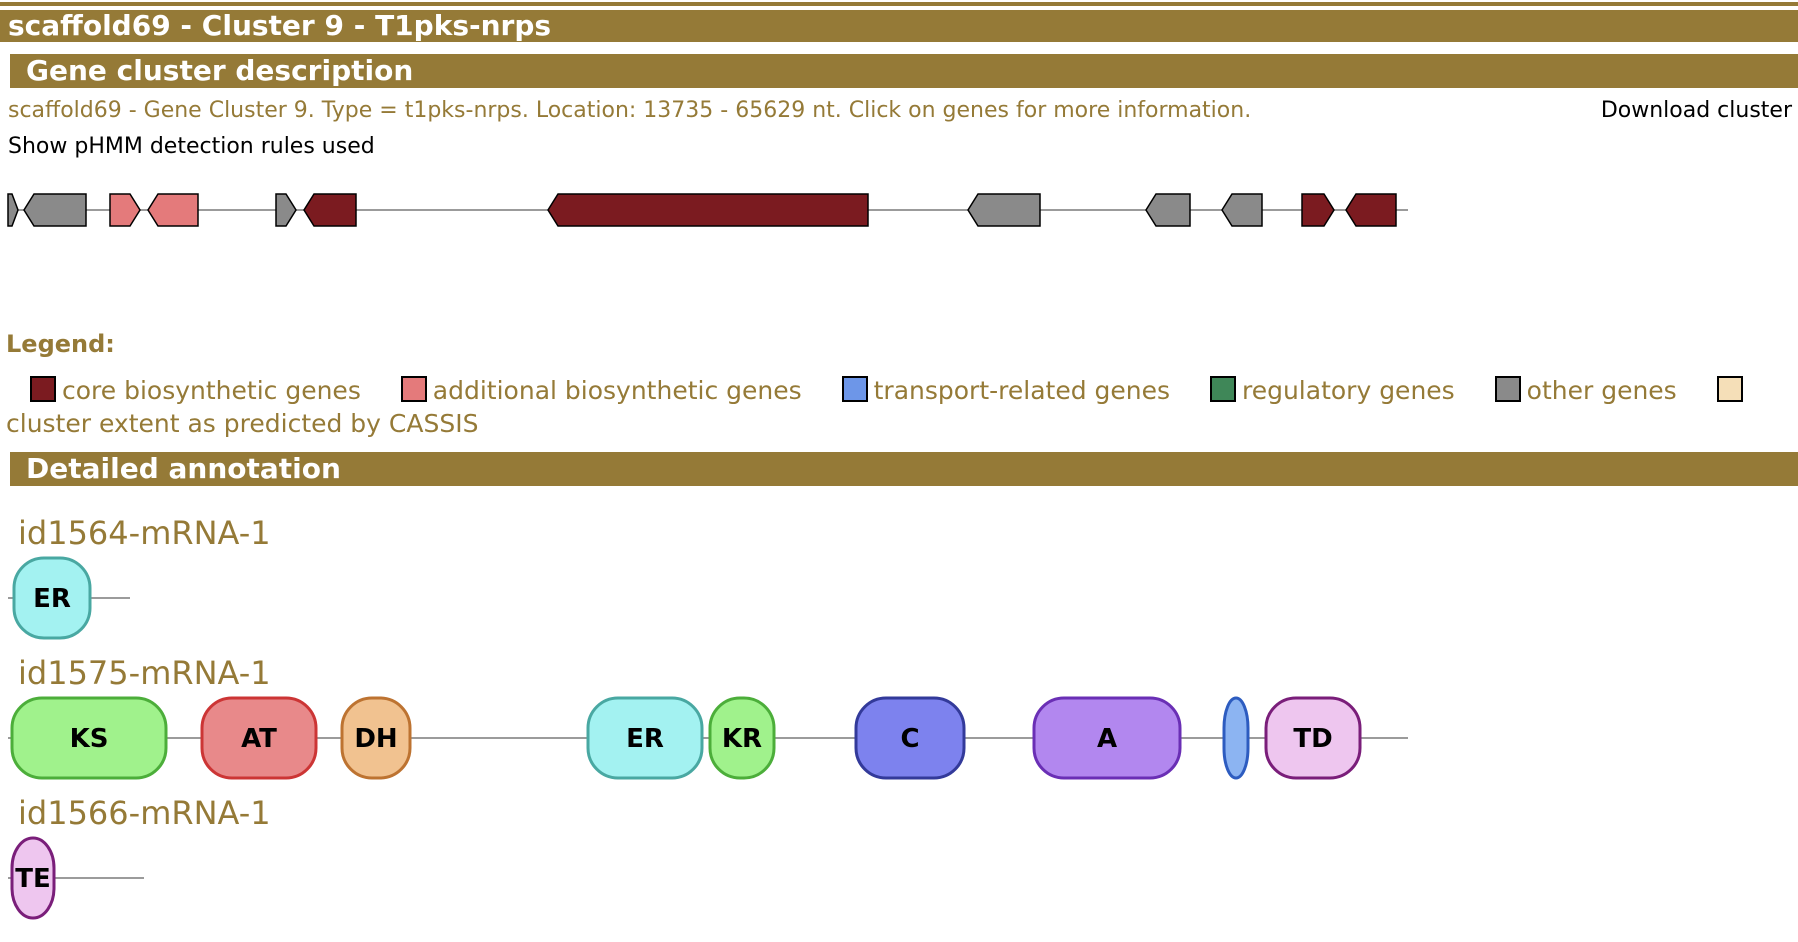 The image size is (1798, 942). I want to click on legend-swatch-cassis, so click(1729, 389).